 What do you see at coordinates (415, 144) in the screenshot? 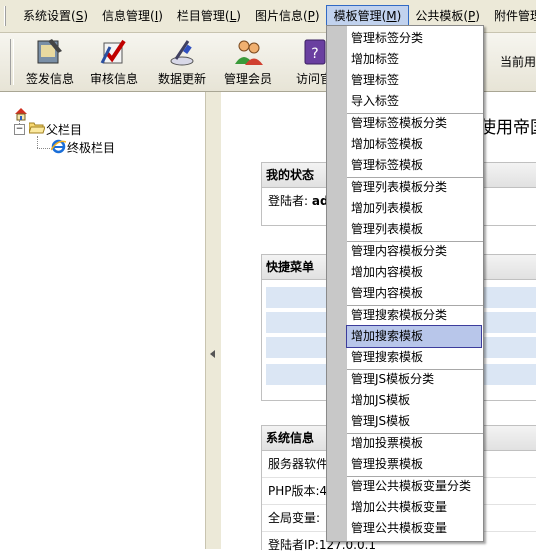
I see `menu-item-add-tag-template: 增加标签模板` at bounding box center [415, 144].